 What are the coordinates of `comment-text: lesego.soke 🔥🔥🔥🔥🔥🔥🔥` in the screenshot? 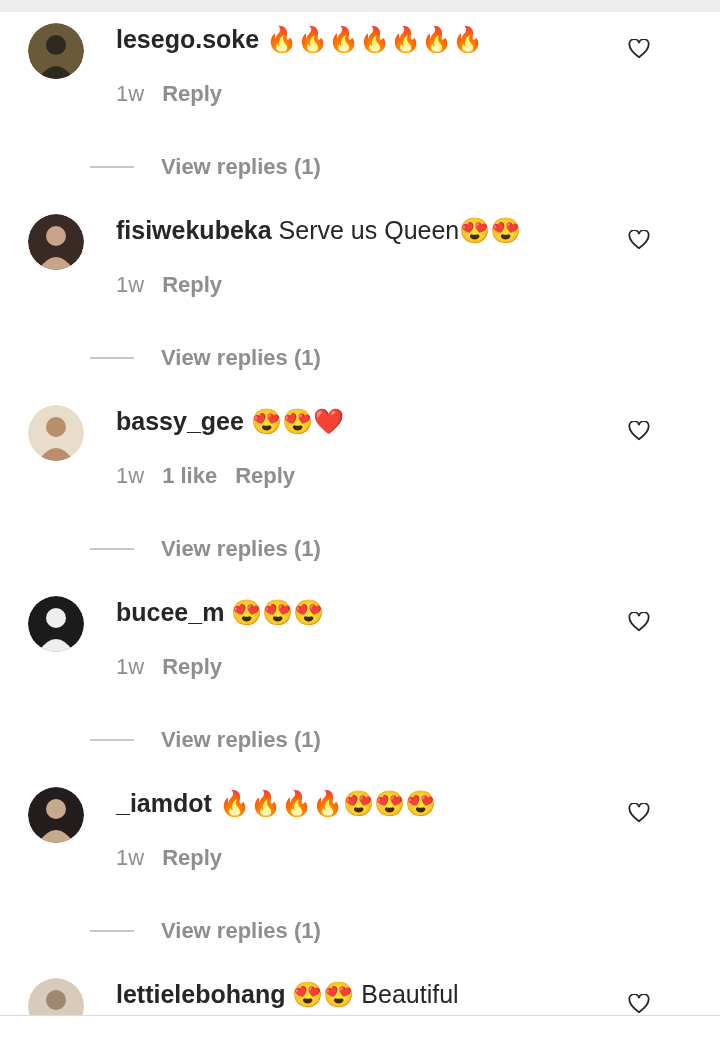 It's located at (300, 40).